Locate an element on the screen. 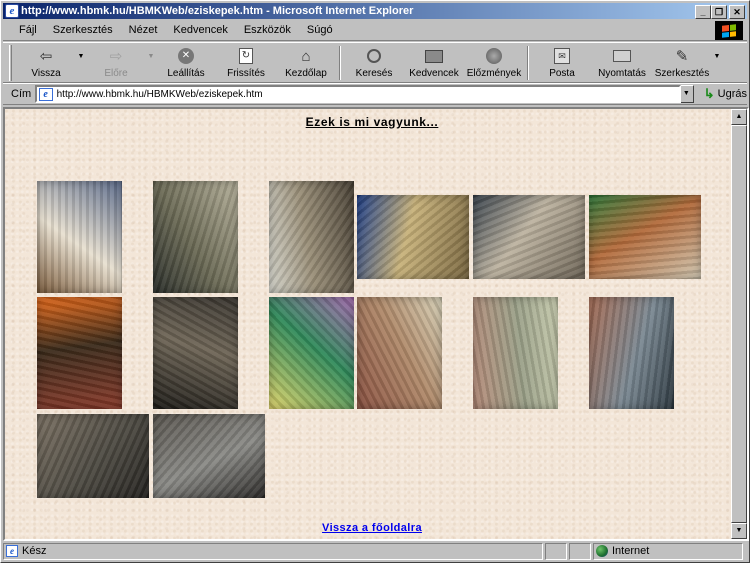 The width and height of the screenshot is (750, 563). mail-button: ✉ Posta is located at coordinates (562, 62).